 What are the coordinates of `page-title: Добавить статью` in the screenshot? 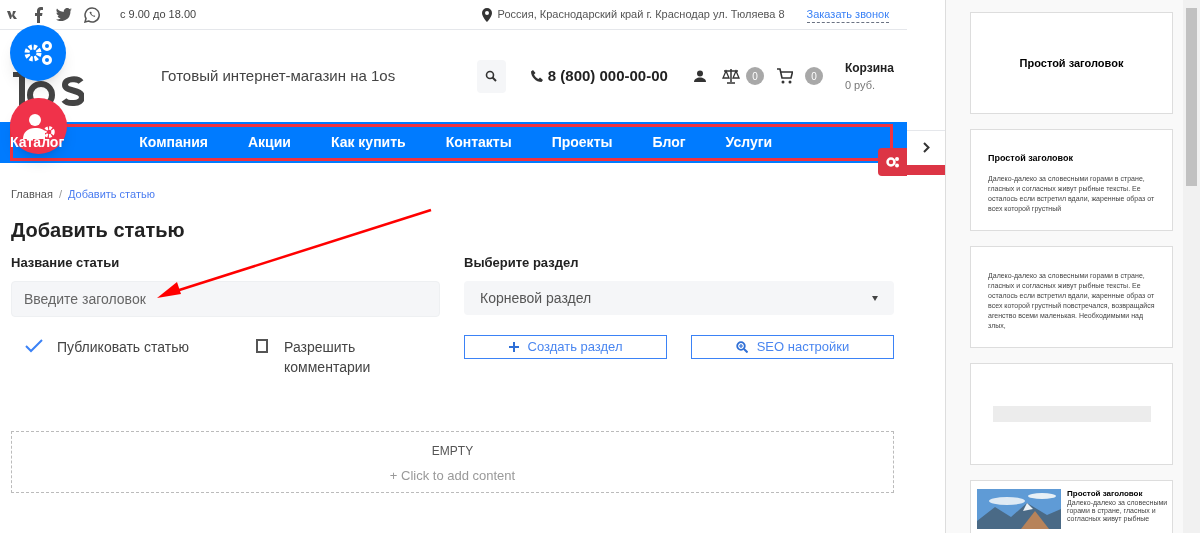 It's located at (98, 229).